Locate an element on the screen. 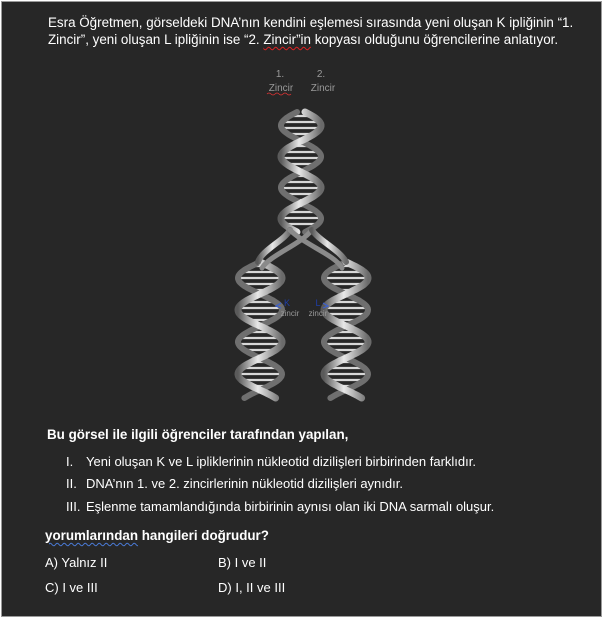 The image size is (605, 620). option-a: A) Yalnız II is located at coordinates (76, 562).